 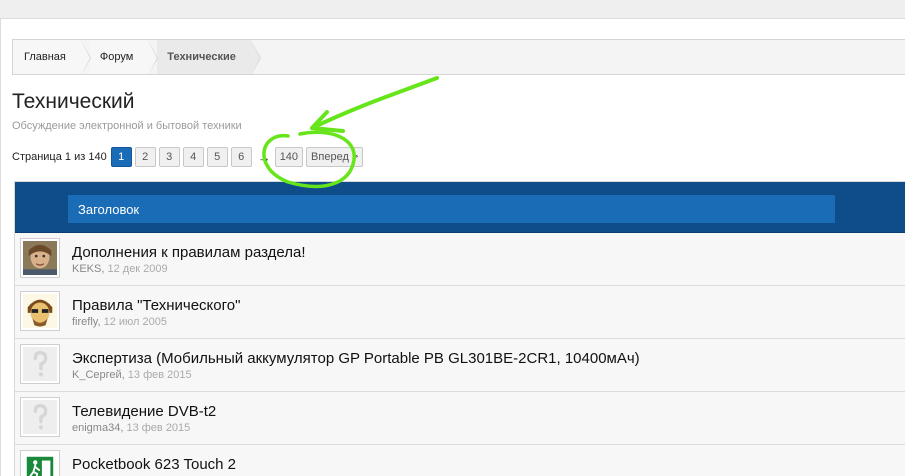 What do you see at coordinates (124, 57) in the screenshot?
I see `breadcrumb-forum: Форум` at bounding box center [124, 57].